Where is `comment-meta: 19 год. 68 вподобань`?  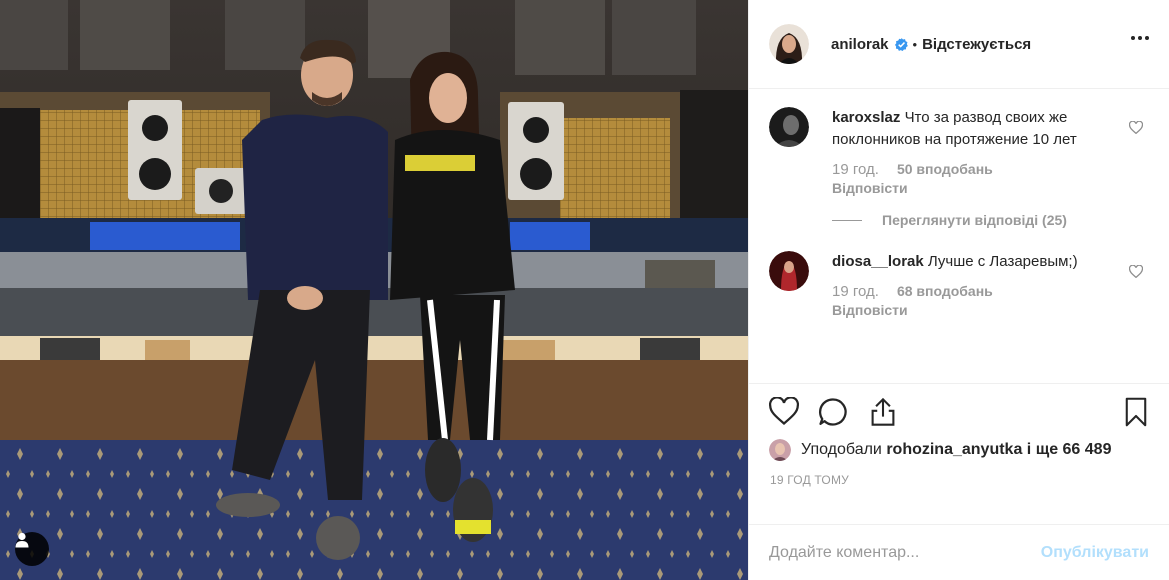
comment-meta: 19 год. 68 вподобань is located at coordinates (965, 291).